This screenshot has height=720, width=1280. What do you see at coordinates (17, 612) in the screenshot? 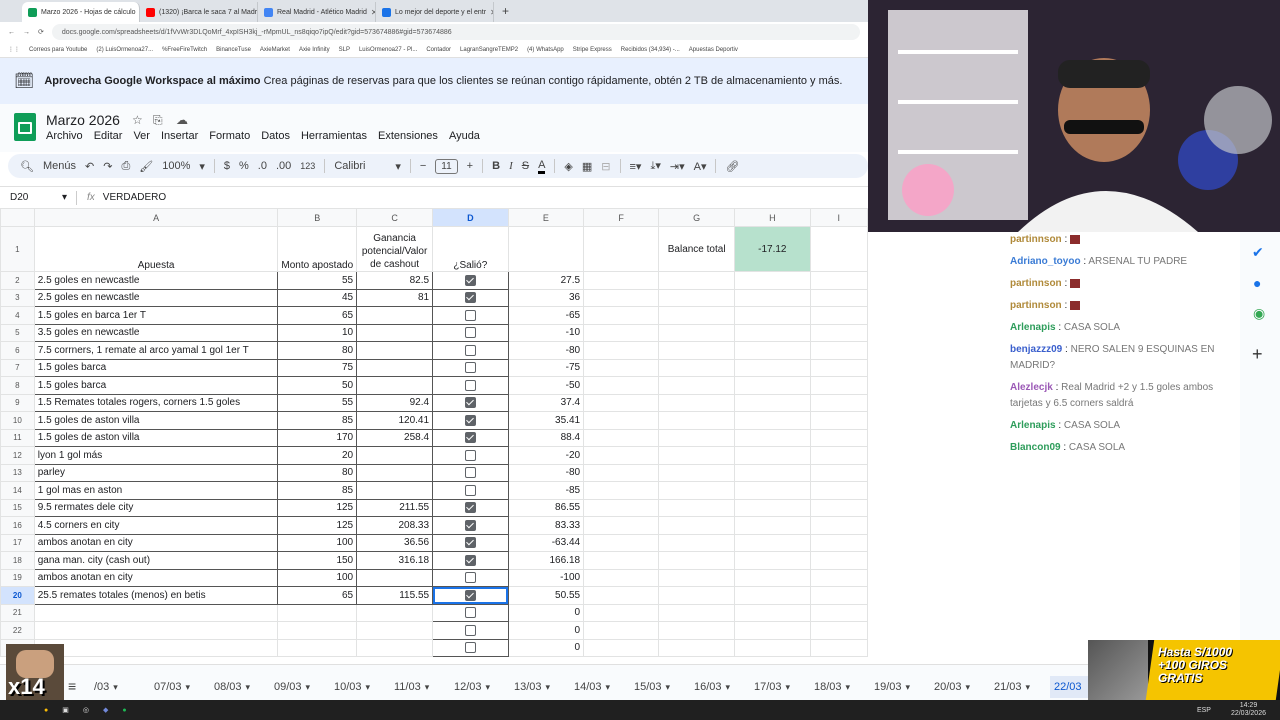
I see `row-header: 21` at bounding box center [17, 612].